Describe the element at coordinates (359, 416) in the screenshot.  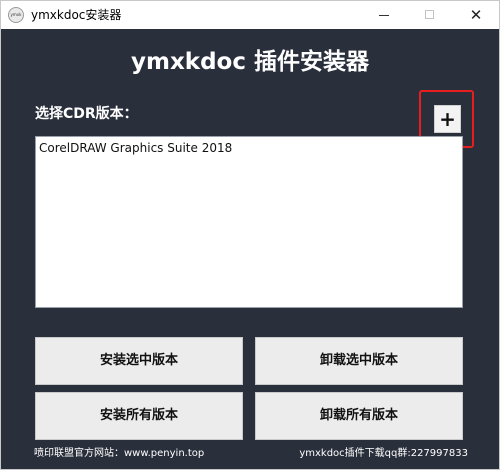
I see `uninstall-all-button: 卸载所有版本` at that location.